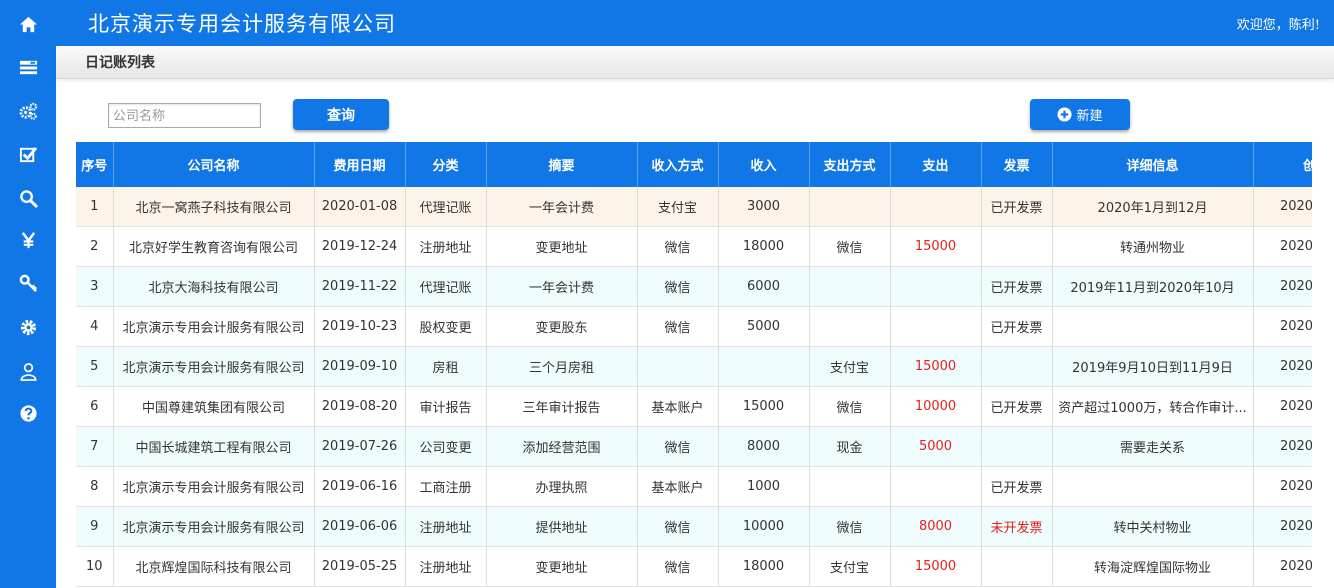 This screenshot has height=588, width=1334. I want to click on col-invoice-cell: 已开发票, so click(1017, 207).